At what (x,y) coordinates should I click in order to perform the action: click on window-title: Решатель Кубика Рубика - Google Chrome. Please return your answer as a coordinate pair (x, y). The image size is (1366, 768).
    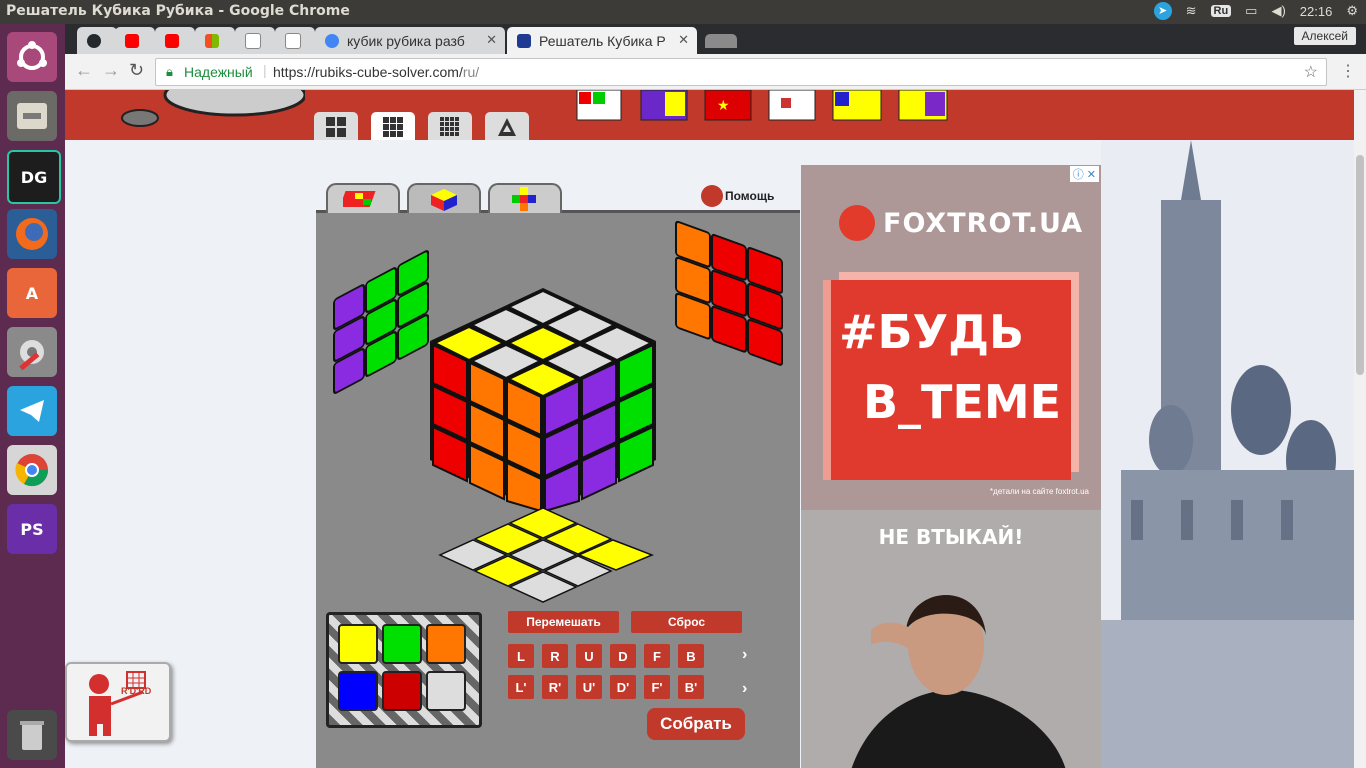
    Looking at the image, I should click on (178, 11).